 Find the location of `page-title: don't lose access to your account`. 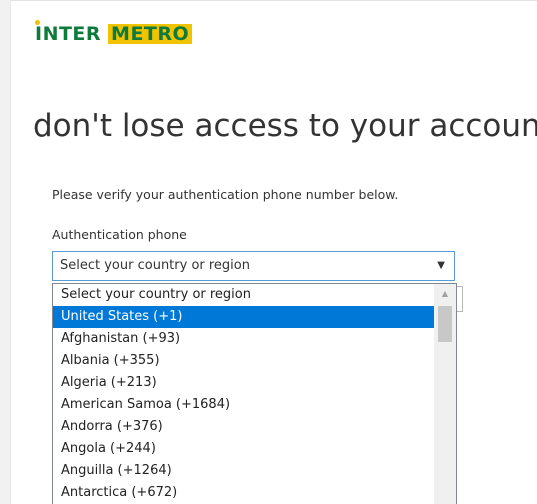

page-title: don't lose access to your account is located at coordinates (285, 126).